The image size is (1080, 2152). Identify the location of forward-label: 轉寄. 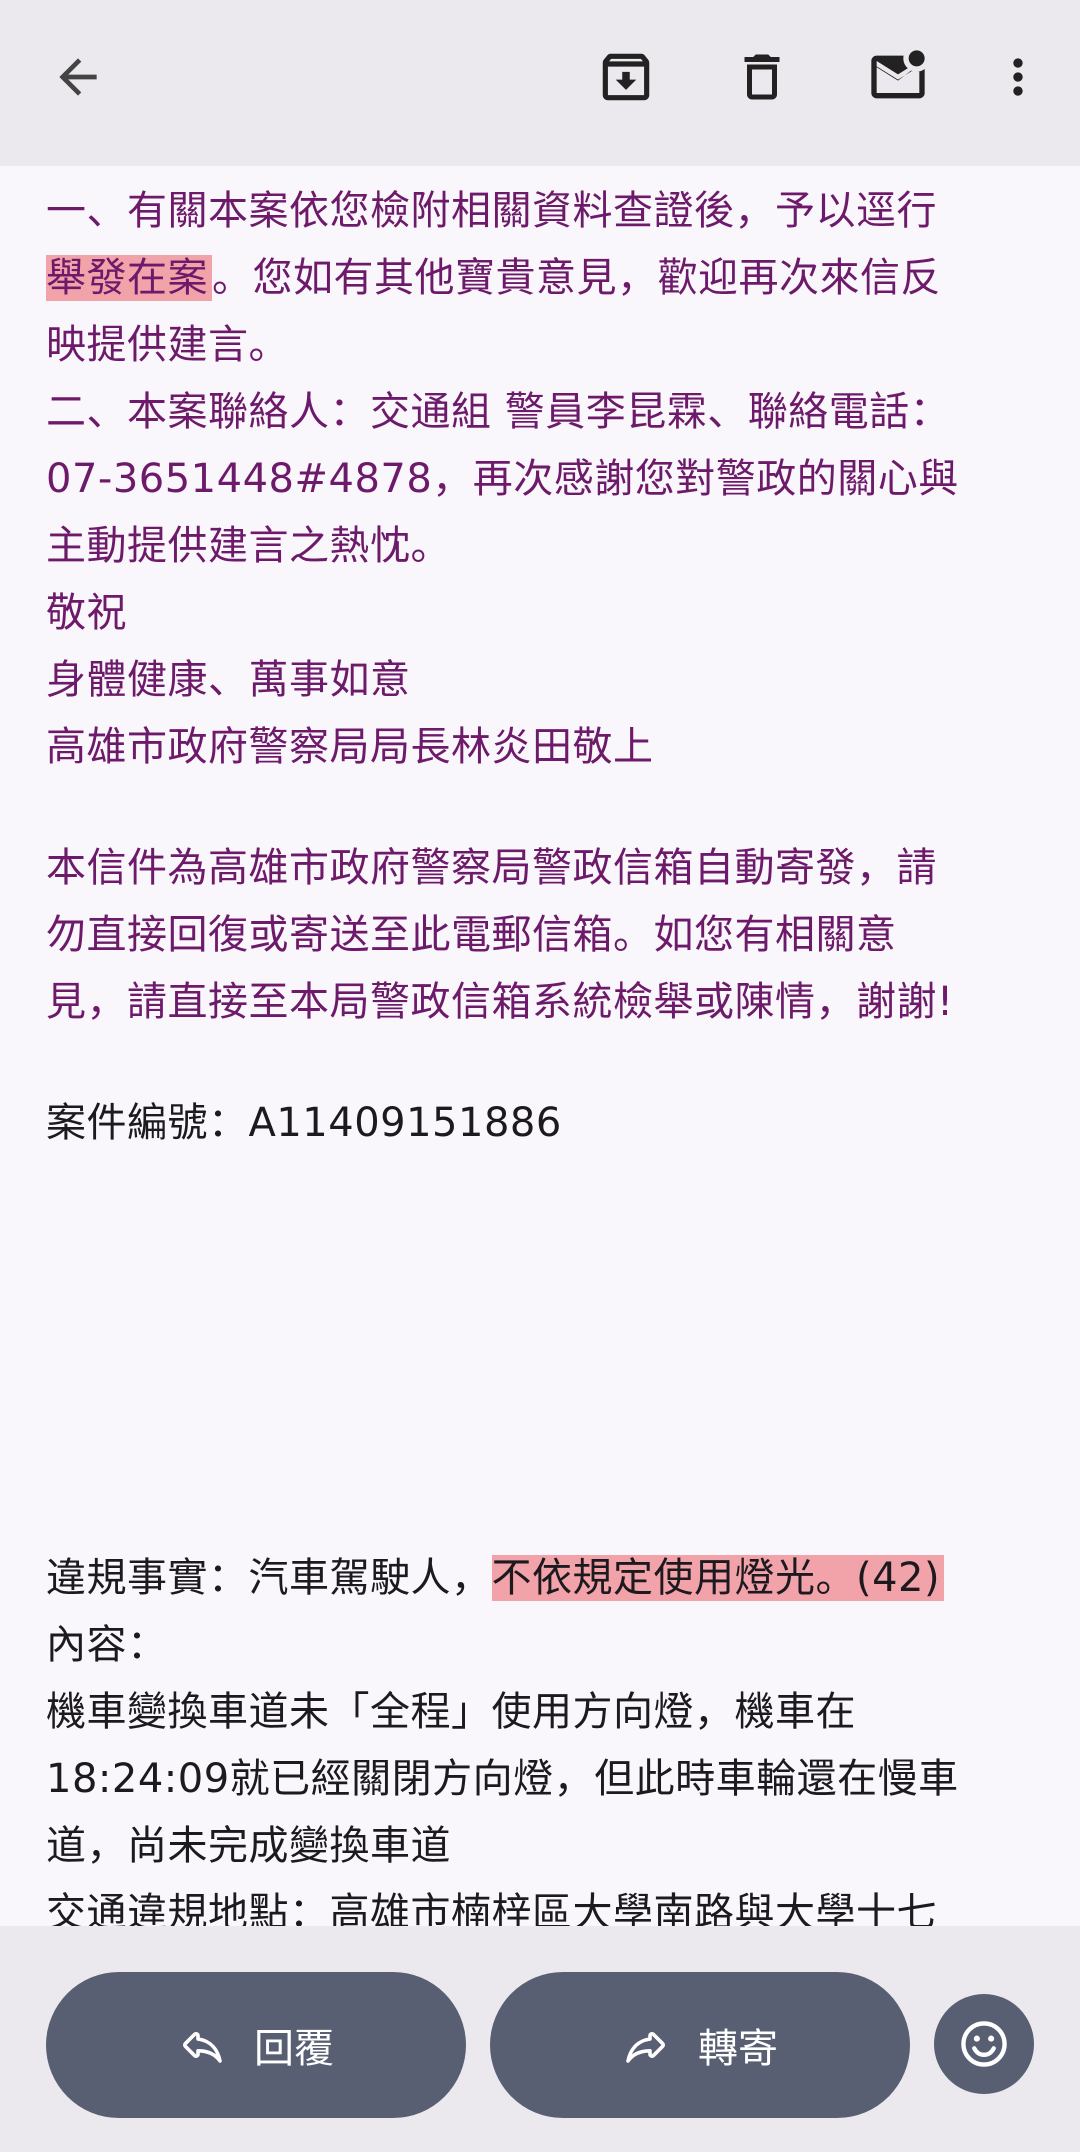
(738, 2049).